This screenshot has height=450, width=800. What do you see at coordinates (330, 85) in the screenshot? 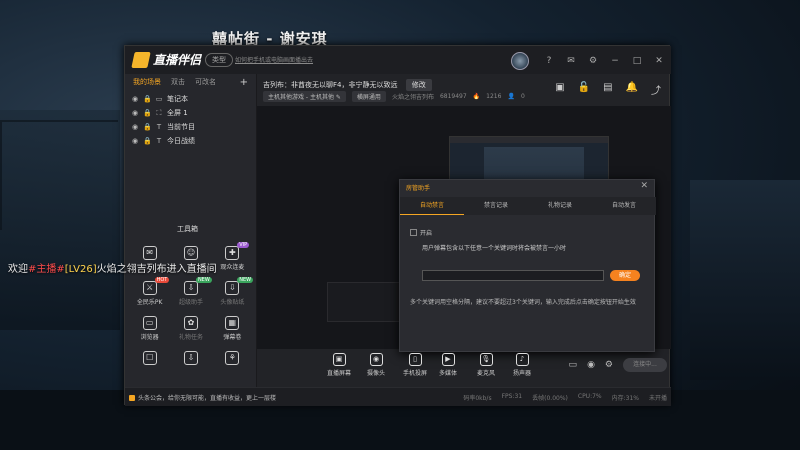
I see `room-title: 吉列布：非酋夜无以聊F4，非宁静无以致远` at bounding box center [330, 85].